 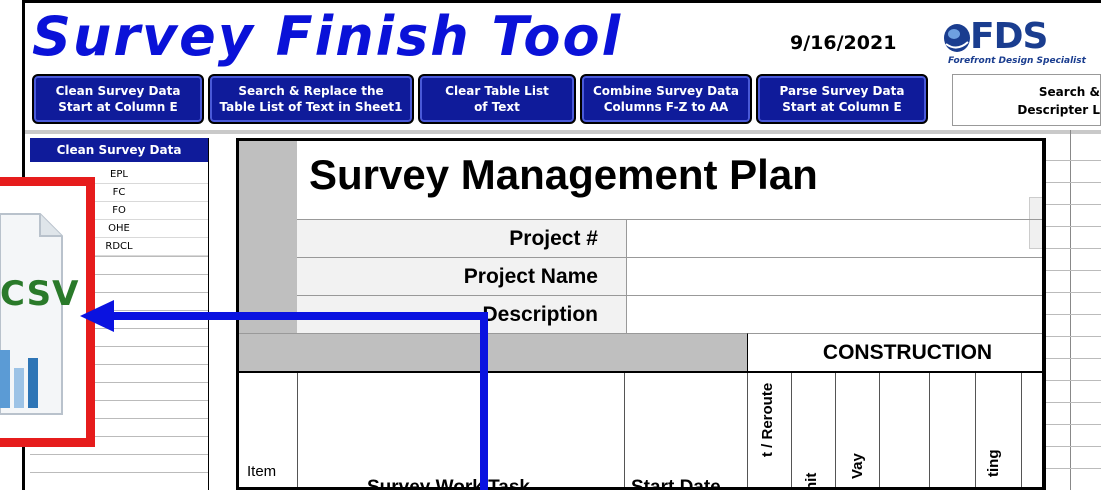 What do you see at coordinates (262, 471) in the screenshot?
I see `item-column-header: Item` at bounding box center [262, 471].